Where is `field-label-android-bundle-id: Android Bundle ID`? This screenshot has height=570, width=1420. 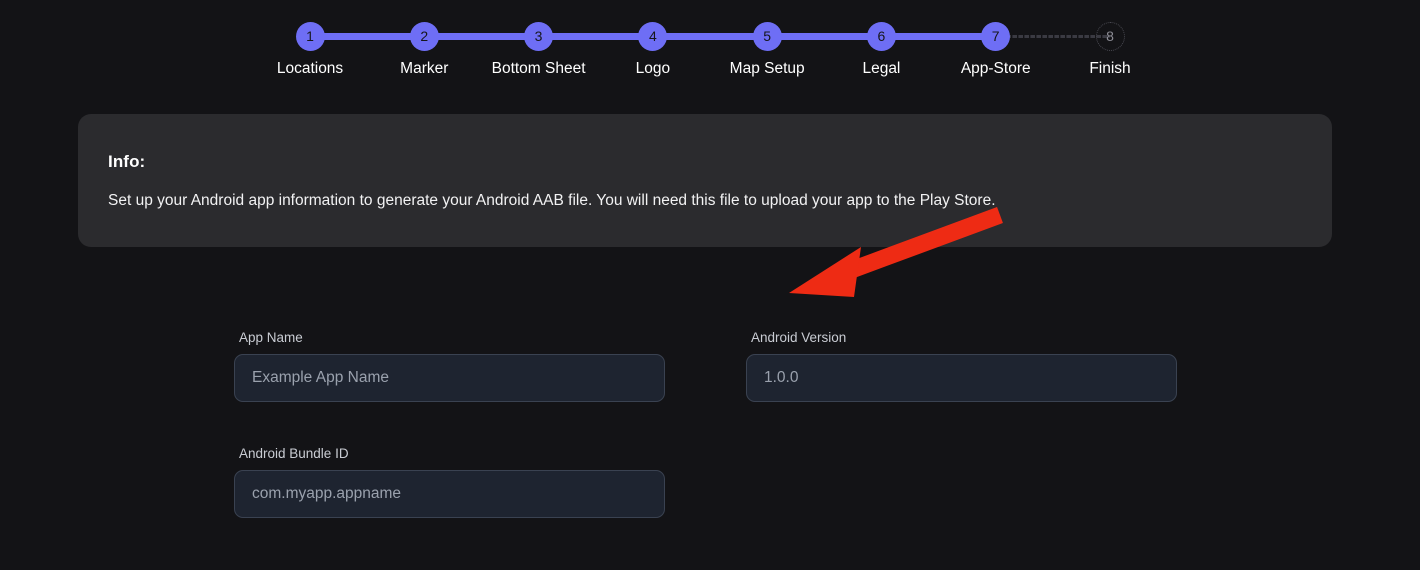 field-label-android-bundle-id: Android Bundle ID is located at coordinates (294, 453).